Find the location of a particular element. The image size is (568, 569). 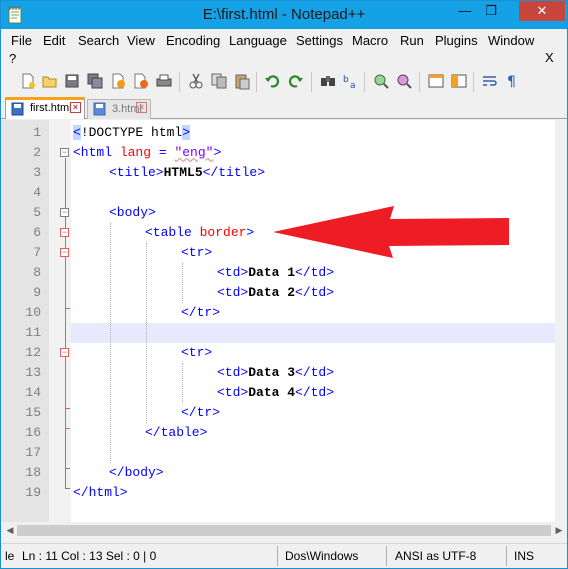

menu-language: Language is located at coordinates (258, 40).